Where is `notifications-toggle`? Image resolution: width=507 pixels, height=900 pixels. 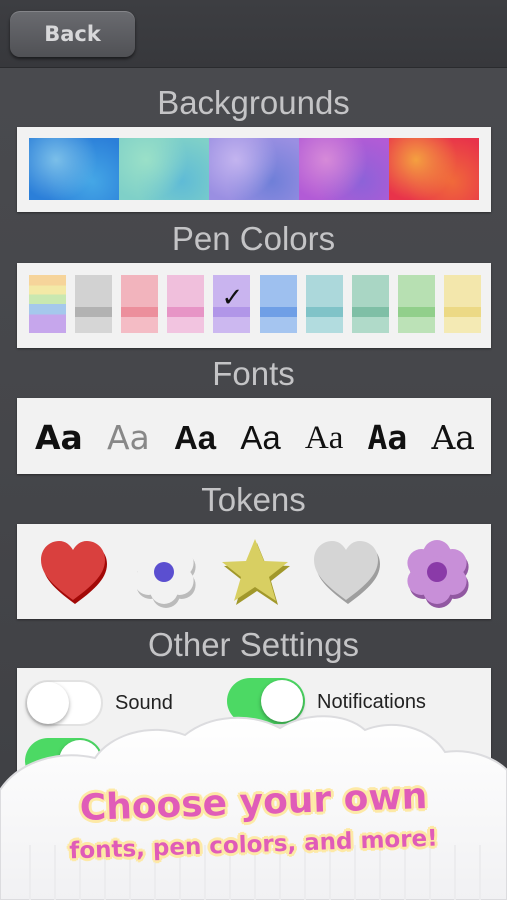 notifications-toggle is located at coordinates (266, 701).